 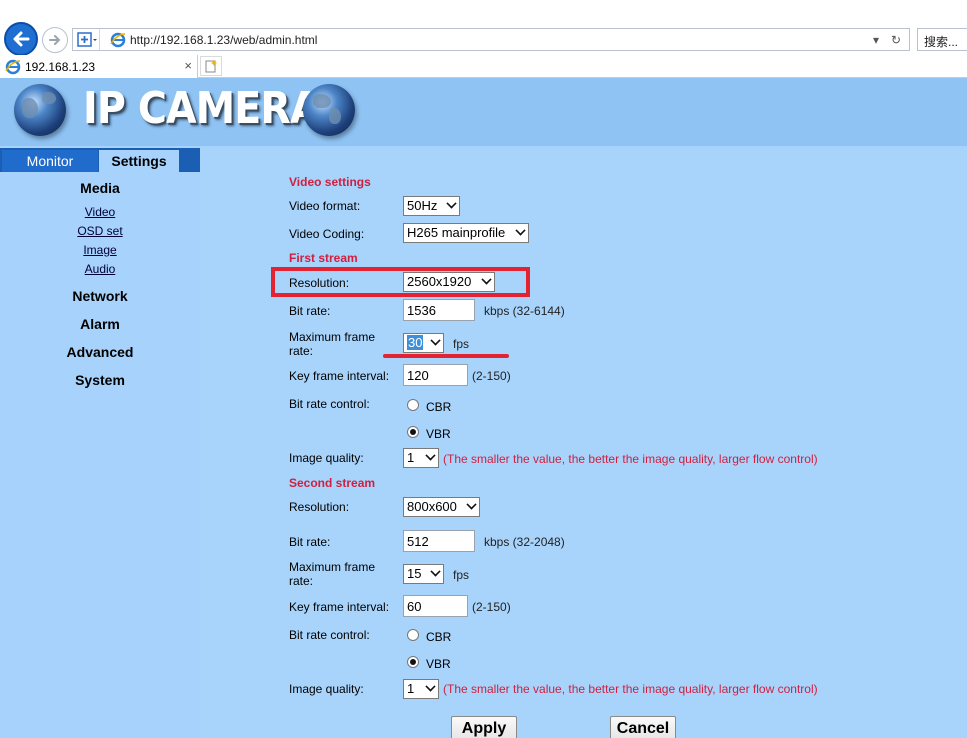 What do you see at coordinates (329, 110) in the screenshot?
I see `globe-logo-right` at bounding box center [329, 110].